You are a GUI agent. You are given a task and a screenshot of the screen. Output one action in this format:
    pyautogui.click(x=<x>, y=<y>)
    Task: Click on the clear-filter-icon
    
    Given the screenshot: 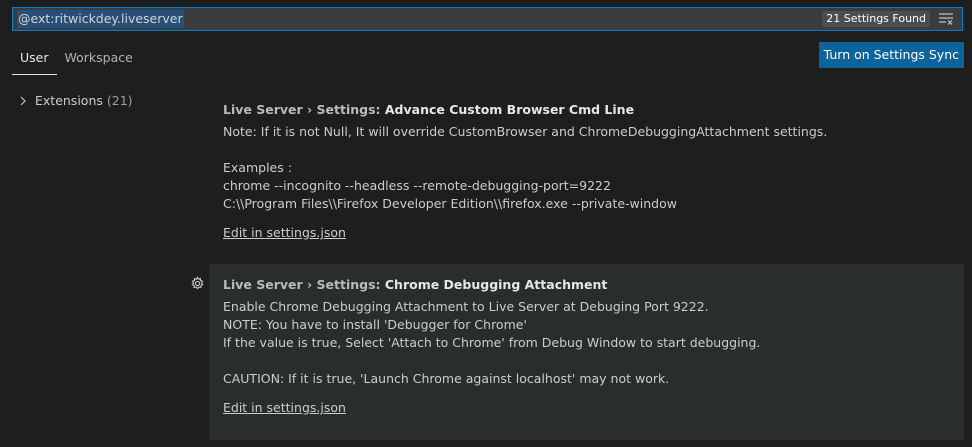 What is the action you would take?
    pyautogui.click(x=946, y=19)
    